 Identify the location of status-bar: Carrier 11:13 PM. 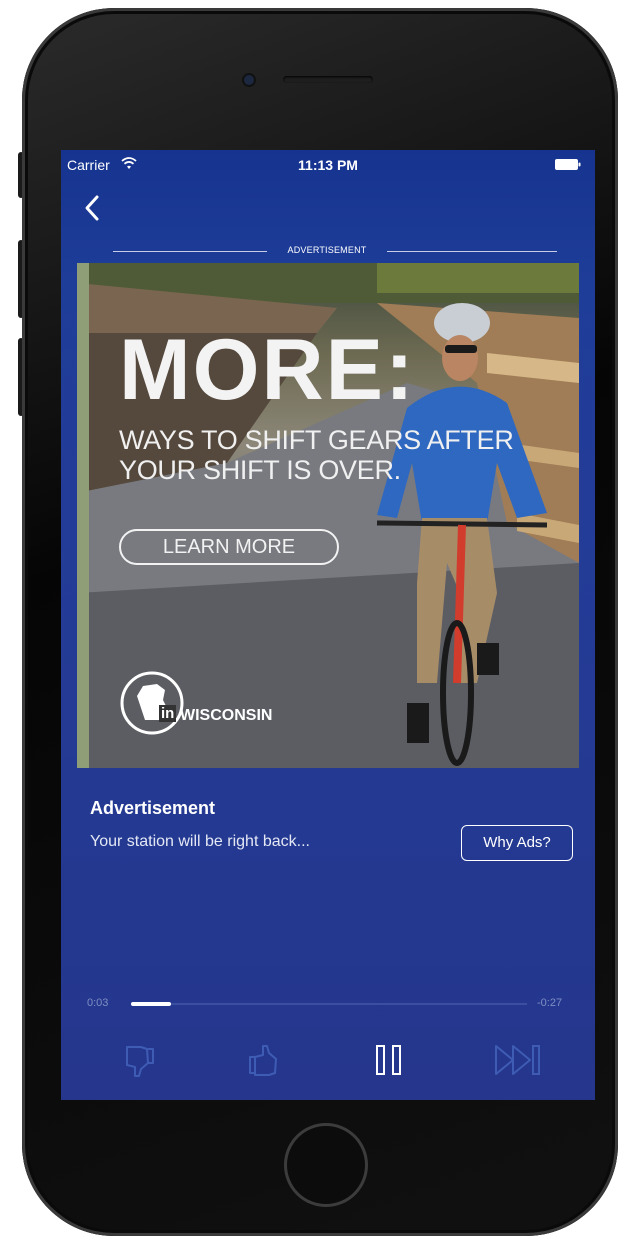
(328, 163).